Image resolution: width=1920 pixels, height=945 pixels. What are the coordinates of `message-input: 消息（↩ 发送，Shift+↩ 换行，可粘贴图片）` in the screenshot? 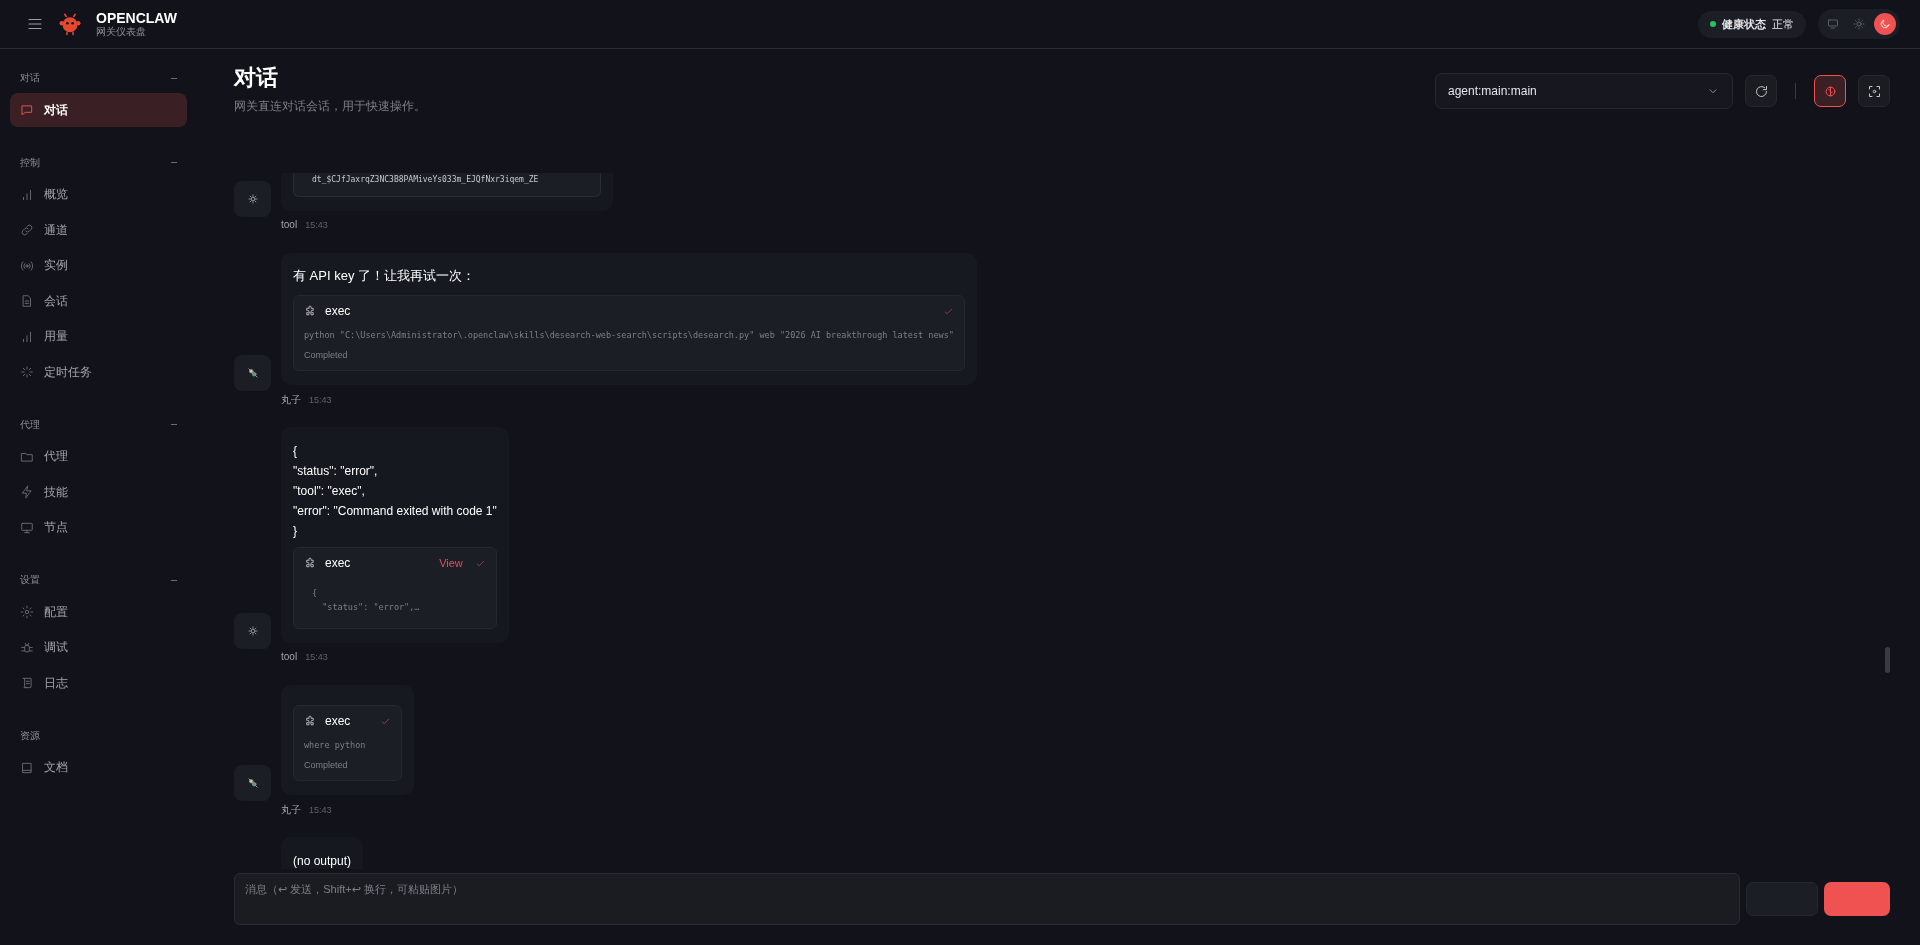 It's located at (987, 899).